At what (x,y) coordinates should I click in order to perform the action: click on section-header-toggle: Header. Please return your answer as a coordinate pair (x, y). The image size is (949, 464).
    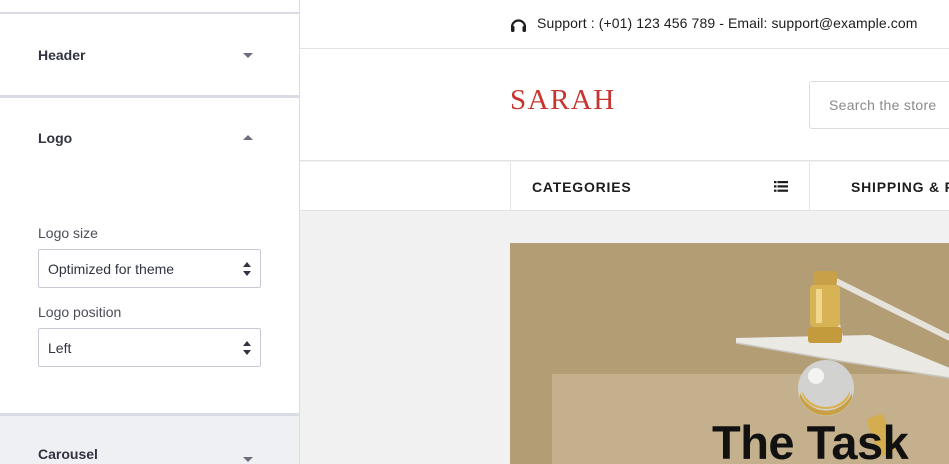
    Looking at the image, I should click on (149, 55).